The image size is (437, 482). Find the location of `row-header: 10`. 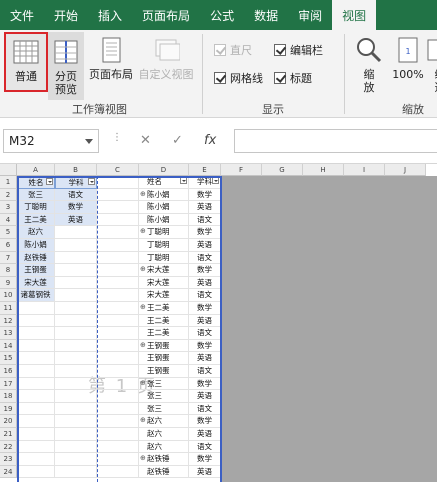

row-header: 10 is located at coordinates (8, 295).